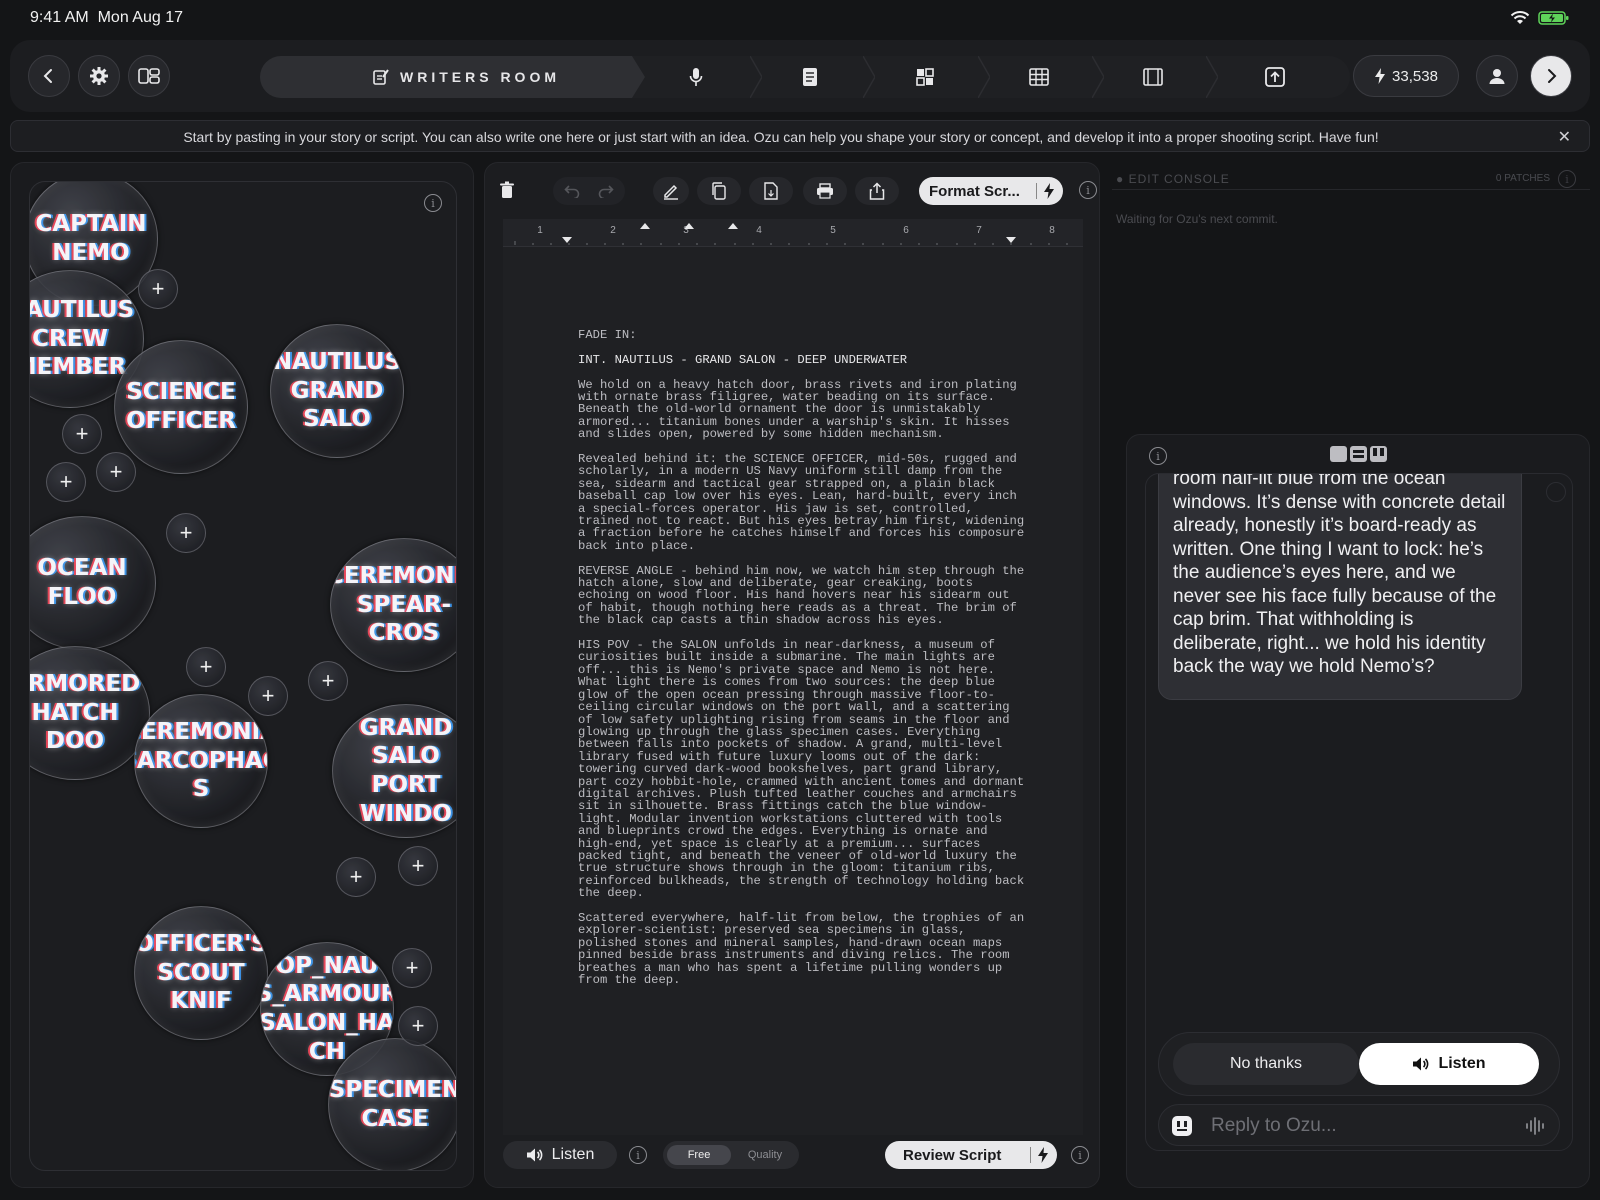 The image size is (1600, 1200). I want to click on tab-writers-room-label: WRITERS ROOM, so click(480, 77).